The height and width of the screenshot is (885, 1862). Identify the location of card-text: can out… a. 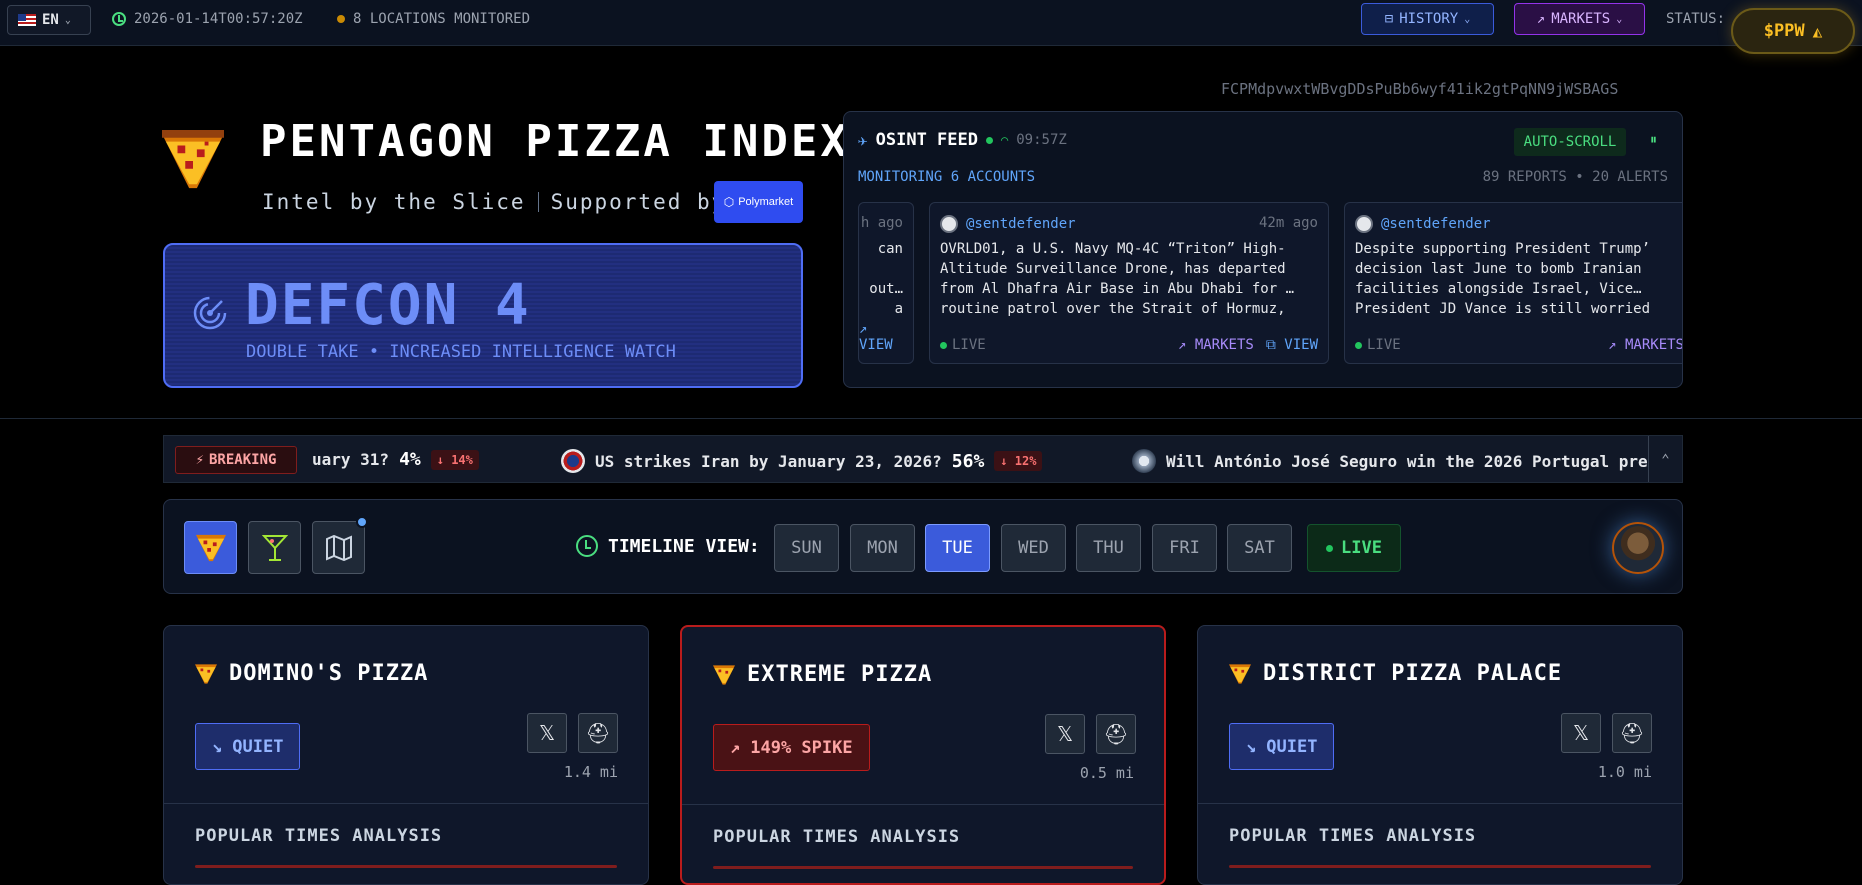
(886, 279).